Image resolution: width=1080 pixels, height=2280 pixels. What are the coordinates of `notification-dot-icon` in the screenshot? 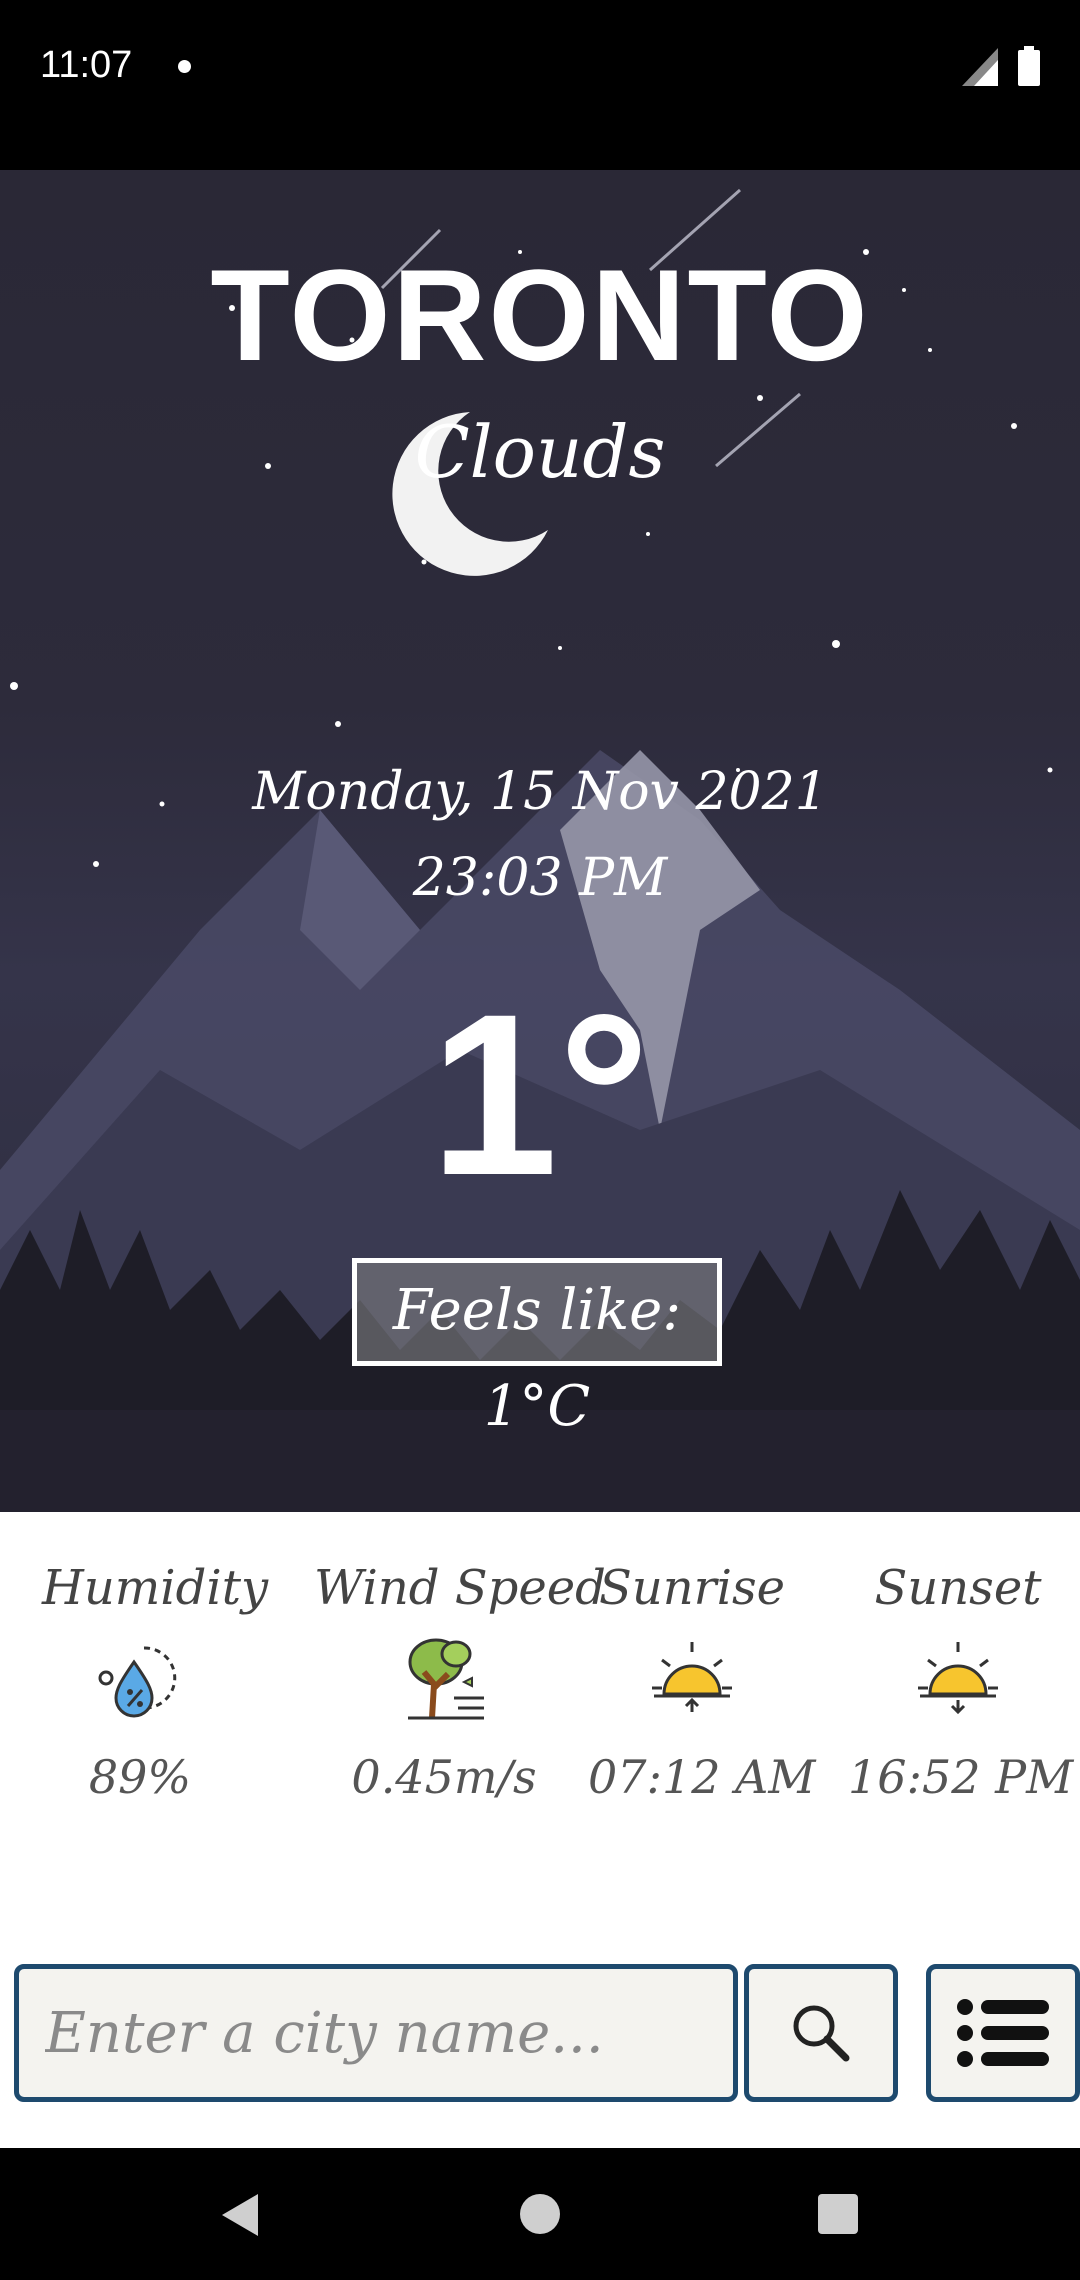 It's located at (184, 66).